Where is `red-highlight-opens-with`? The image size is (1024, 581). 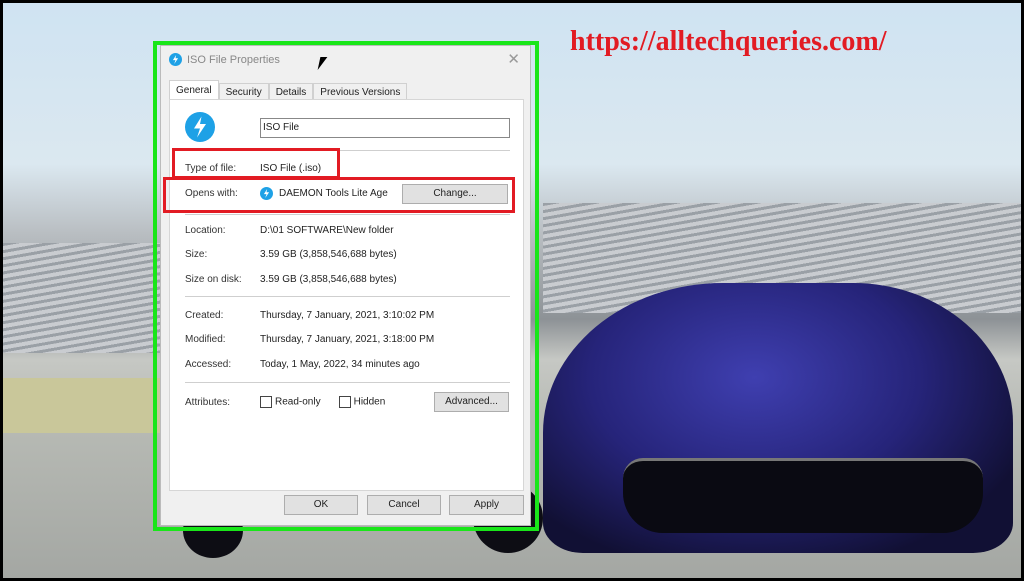
red-highlight-opens-with is located at coordinates (339, 195).